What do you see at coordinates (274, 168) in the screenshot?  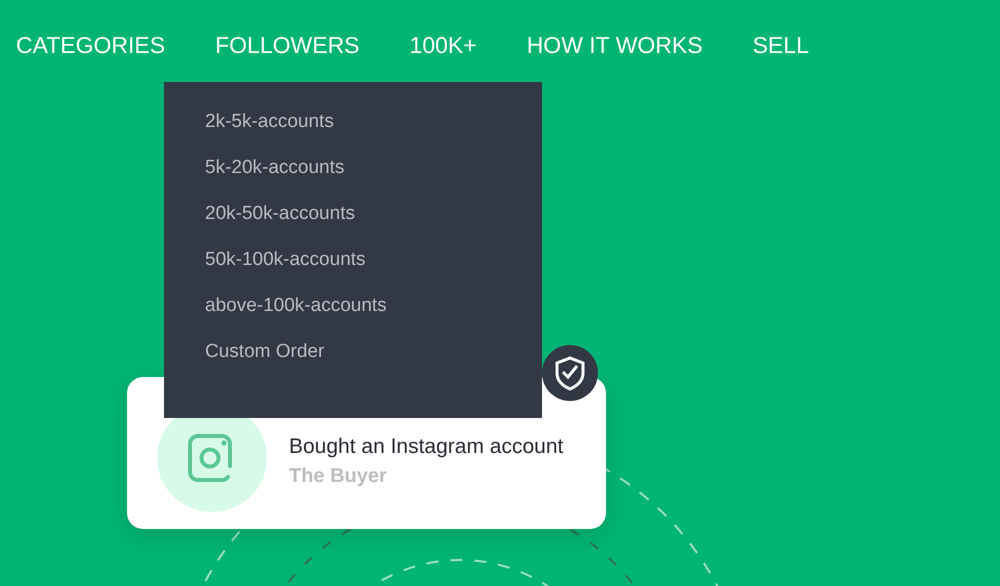 I see `dropdown-item: 5k-20k-accounts` at bounding box center [274, 168].